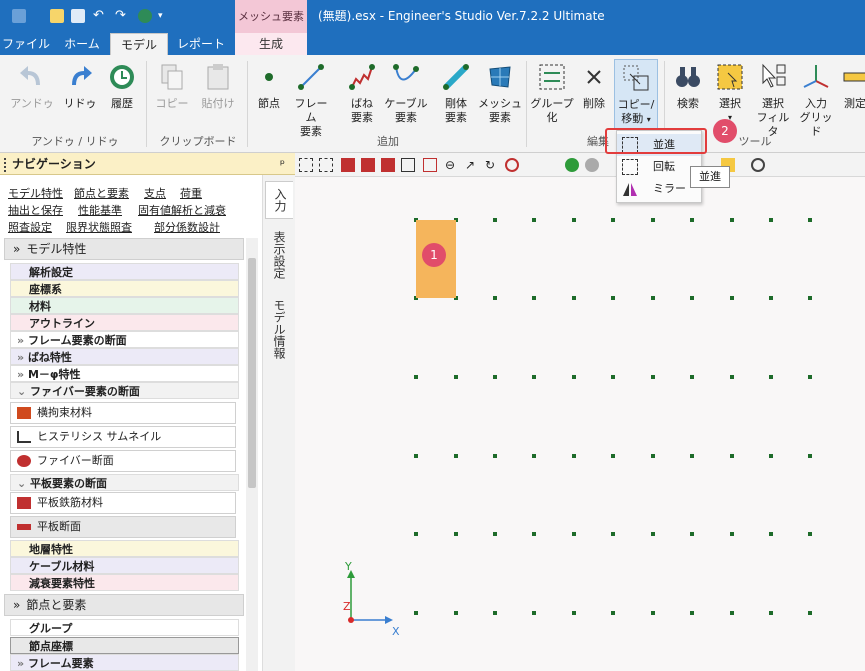 The height and width of the screenshot is (671, 865). What do you see at coordinates (124, 249) in the screenshot?
I see `section-model-properties: » モデル特性` at bounding box center [124, 249].